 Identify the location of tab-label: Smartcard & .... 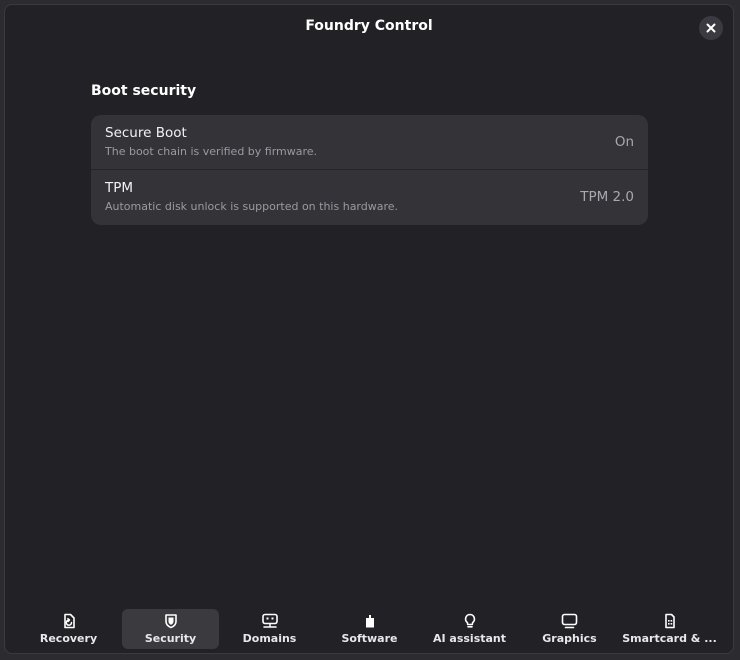
(669, 638).